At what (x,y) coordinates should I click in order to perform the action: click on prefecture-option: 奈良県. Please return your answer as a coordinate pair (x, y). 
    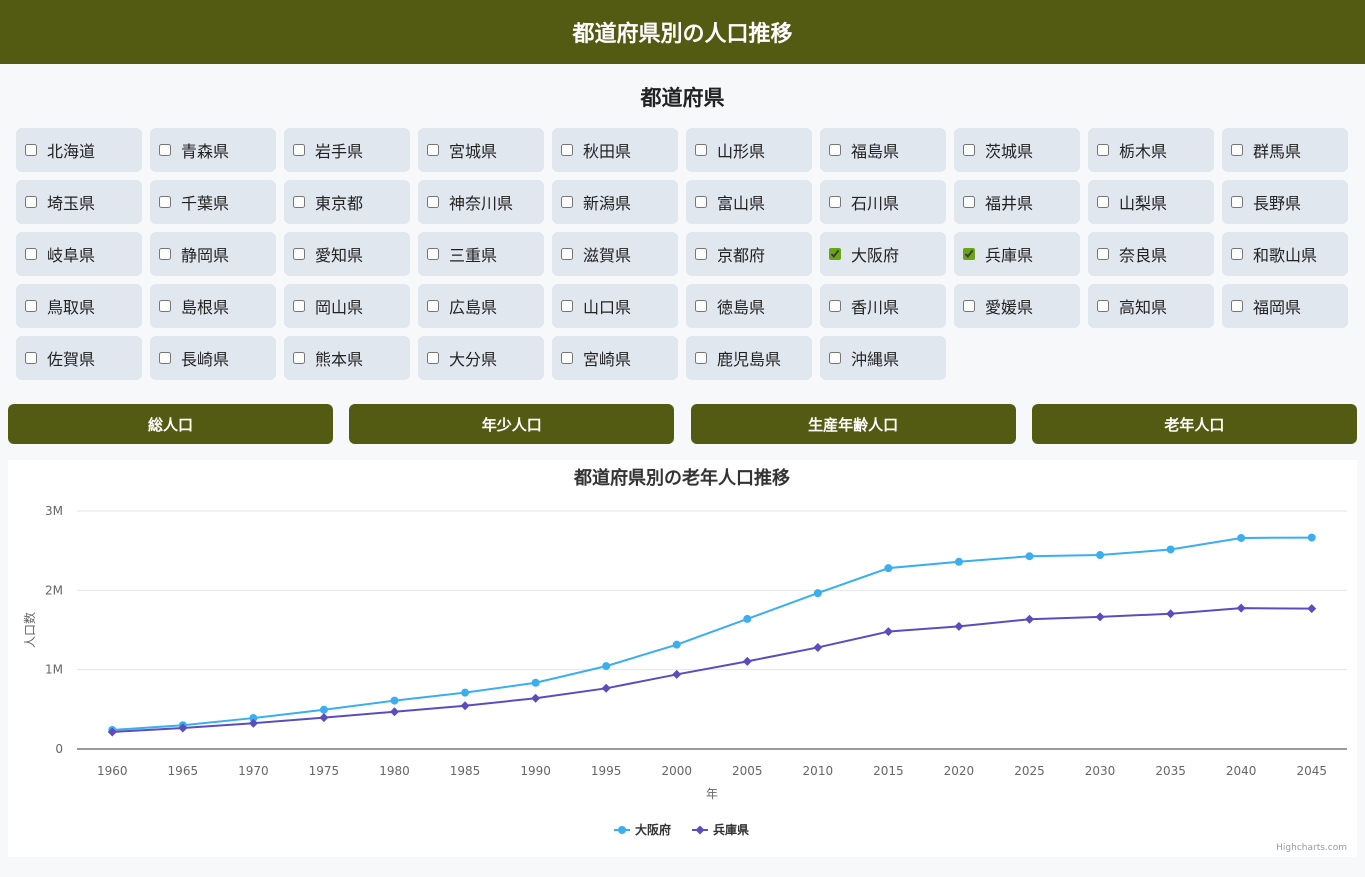
    Looking at the image, I should click on (1151, 254).